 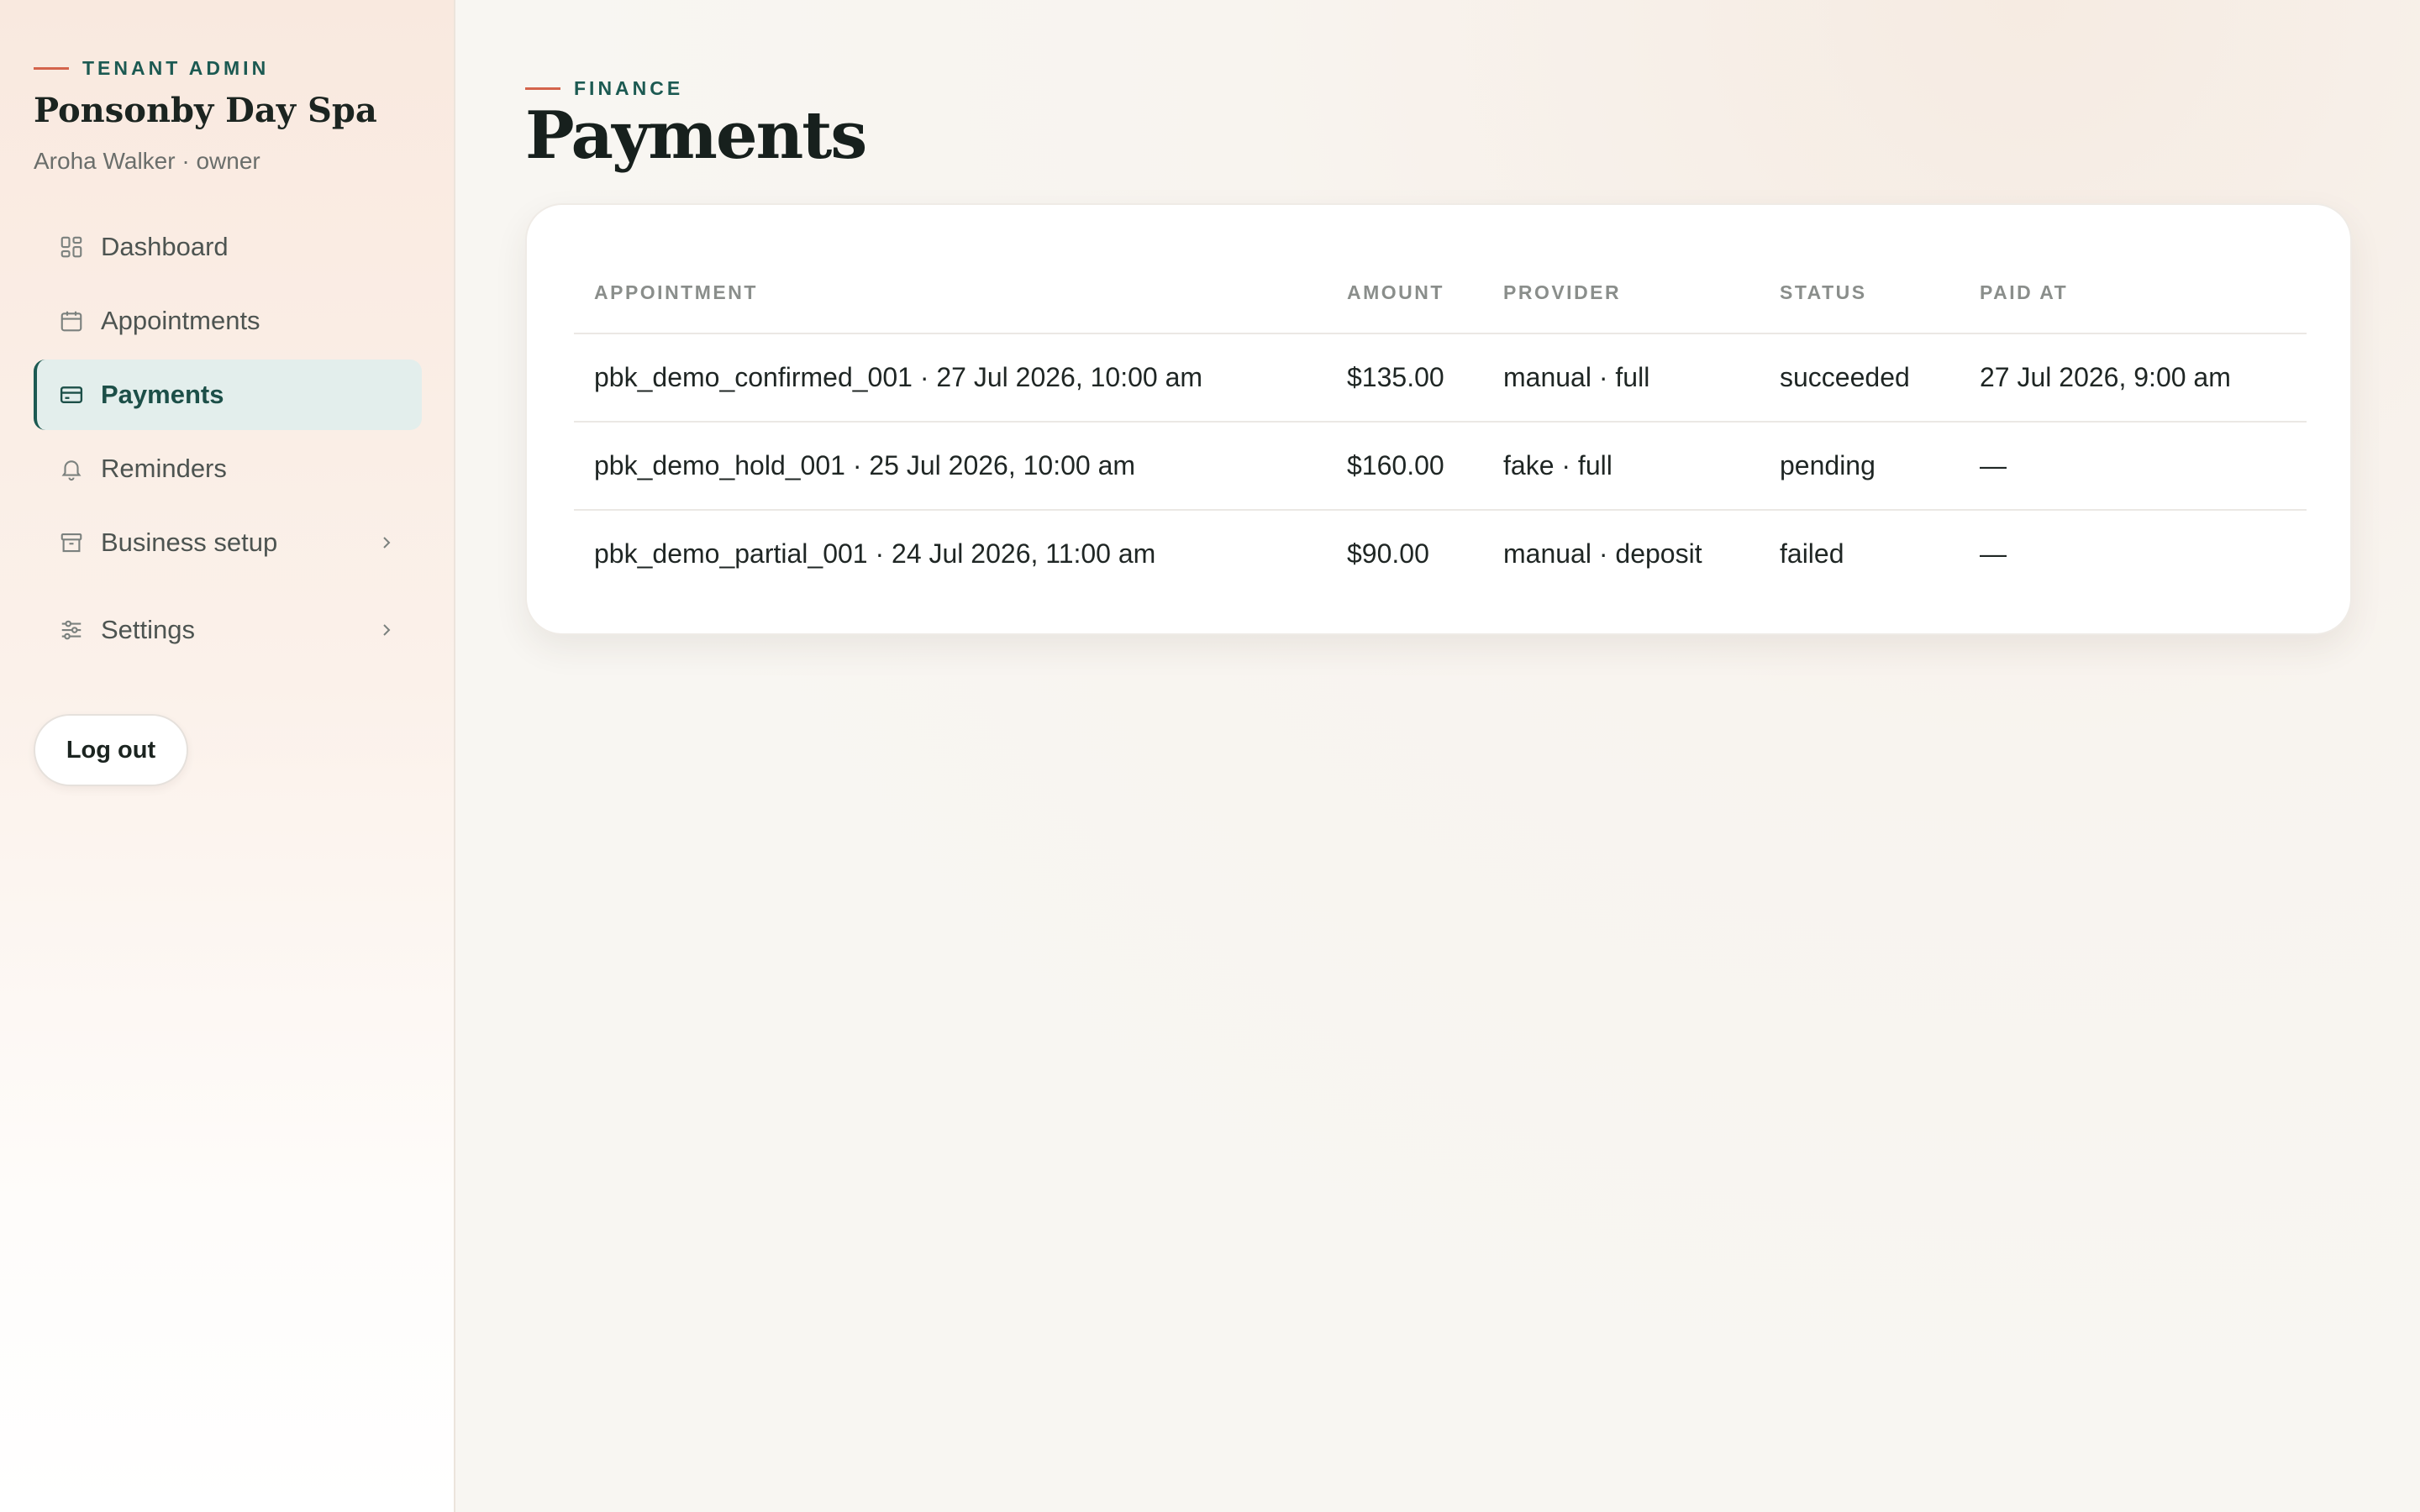 What do you see at coordinates (176, 68) in the screenshot?
I see `eyebrow-label: TENANT ADMIN` at bounding box center [176, 68].